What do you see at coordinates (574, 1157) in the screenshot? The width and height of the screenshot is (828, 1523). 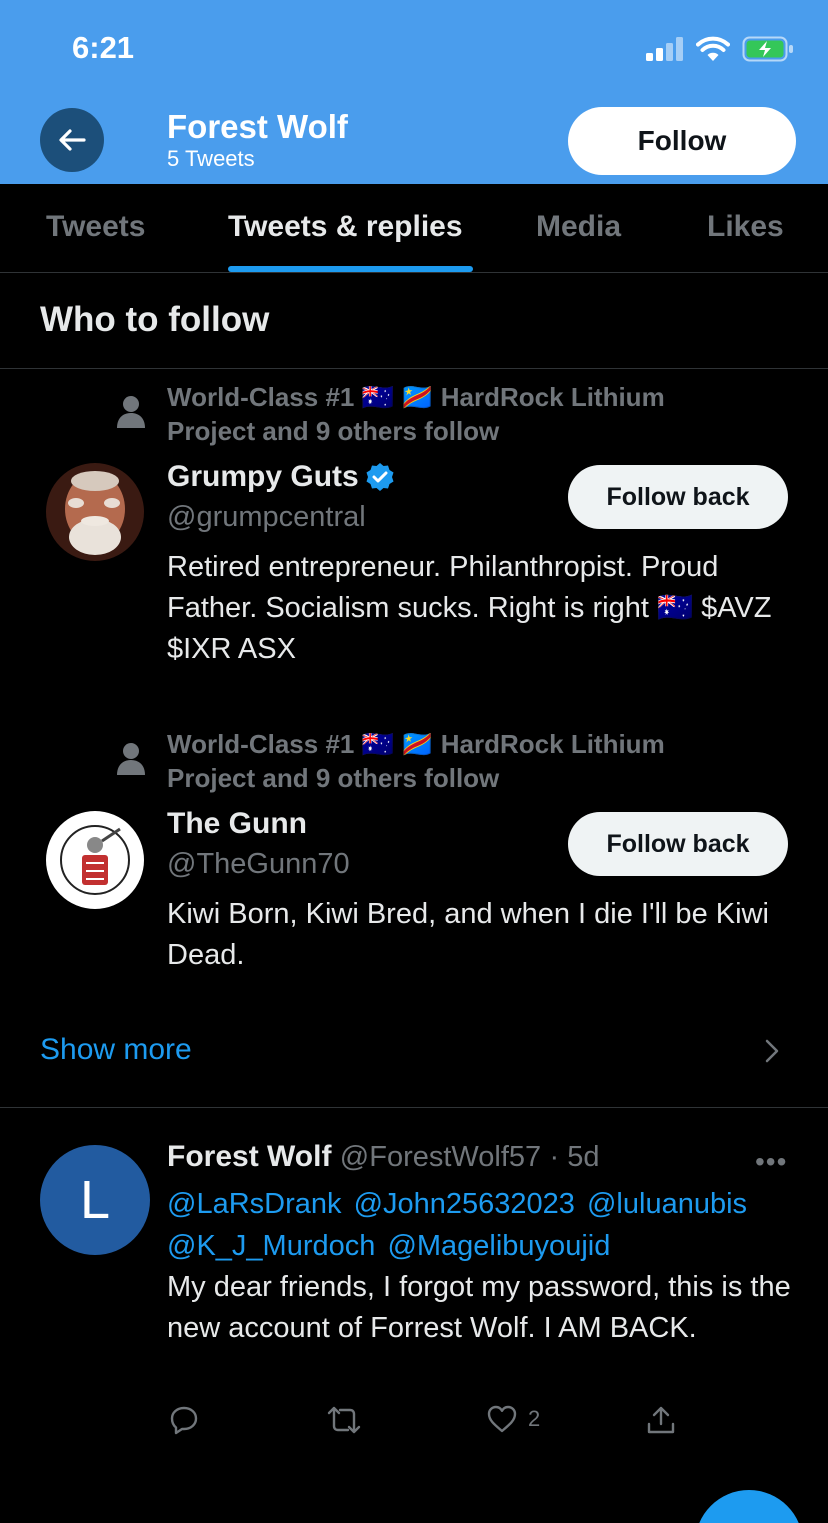 I see `tweet-timestamp: · 5d` at bounding box center [574, 1157].